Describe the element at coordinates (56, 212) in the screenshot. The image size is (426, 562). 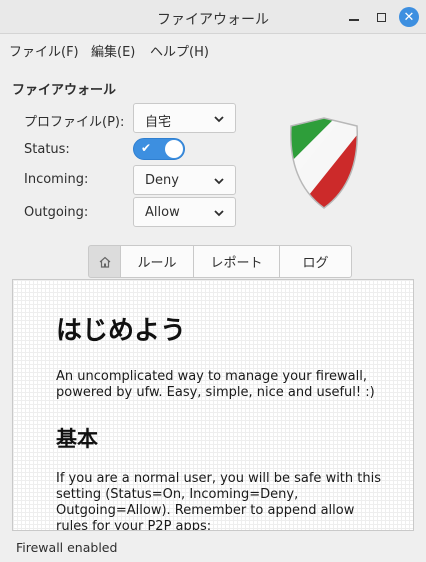
I see `outgoing-label: Outgoing:` at that location.